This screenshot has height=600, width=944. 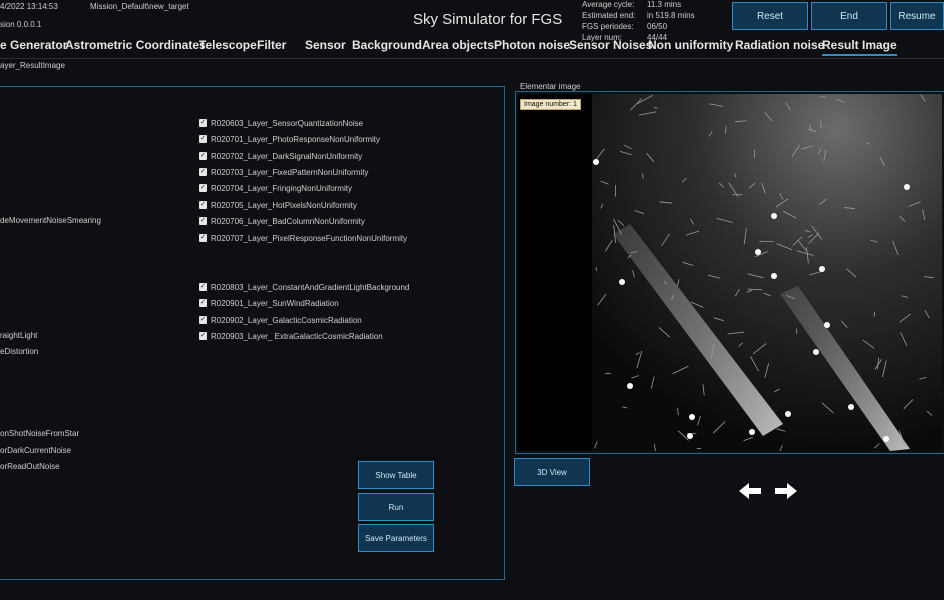 What do you see at coordinates (39, 433) in the screenshot?
I see `layer-item: onShotNoiseFromStar` at bounding box center [39, 433].